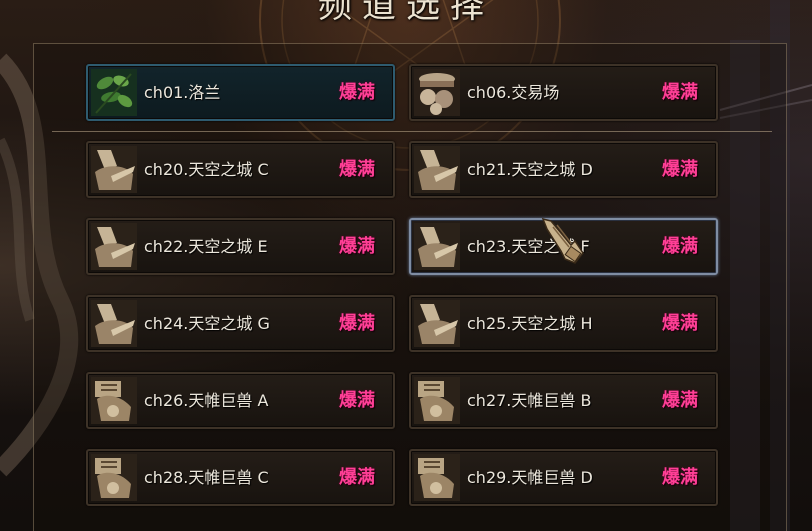 The width and height of the screenshot is (812, 531). Describe the element at coordinates (412, 131) in the screenshot. I see `section-divider` at that location.